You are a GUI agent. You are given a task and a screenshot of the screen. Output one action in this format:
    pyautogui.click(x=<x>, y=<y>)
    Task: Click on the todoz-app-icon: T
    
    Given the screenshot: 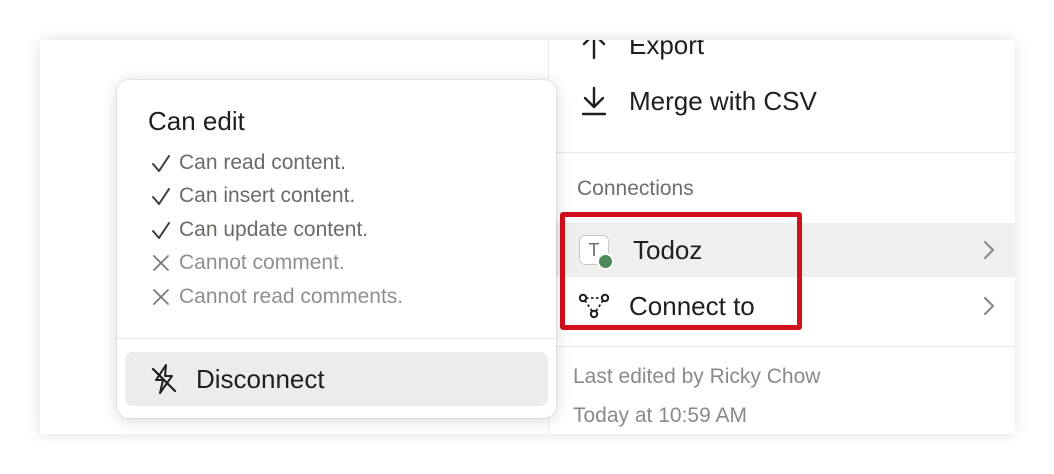 What is the action you would take?
    pyautogui.click(x=595, y=251)
    